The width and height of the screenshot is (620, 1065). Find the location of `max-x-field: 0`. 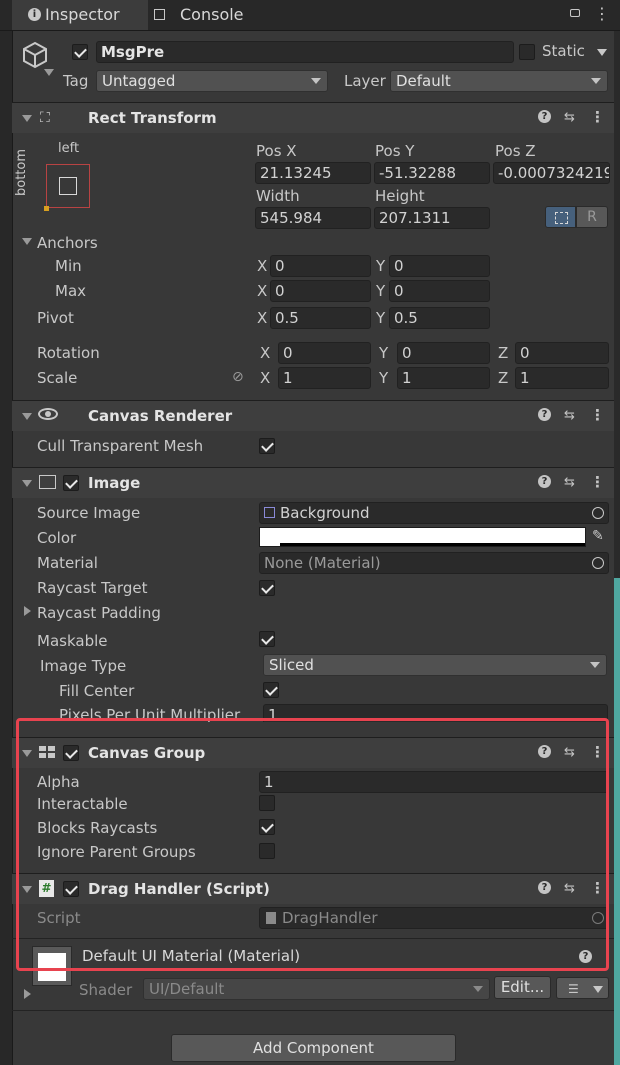

max-x-field: 0 is located at coordinates (320, 291).